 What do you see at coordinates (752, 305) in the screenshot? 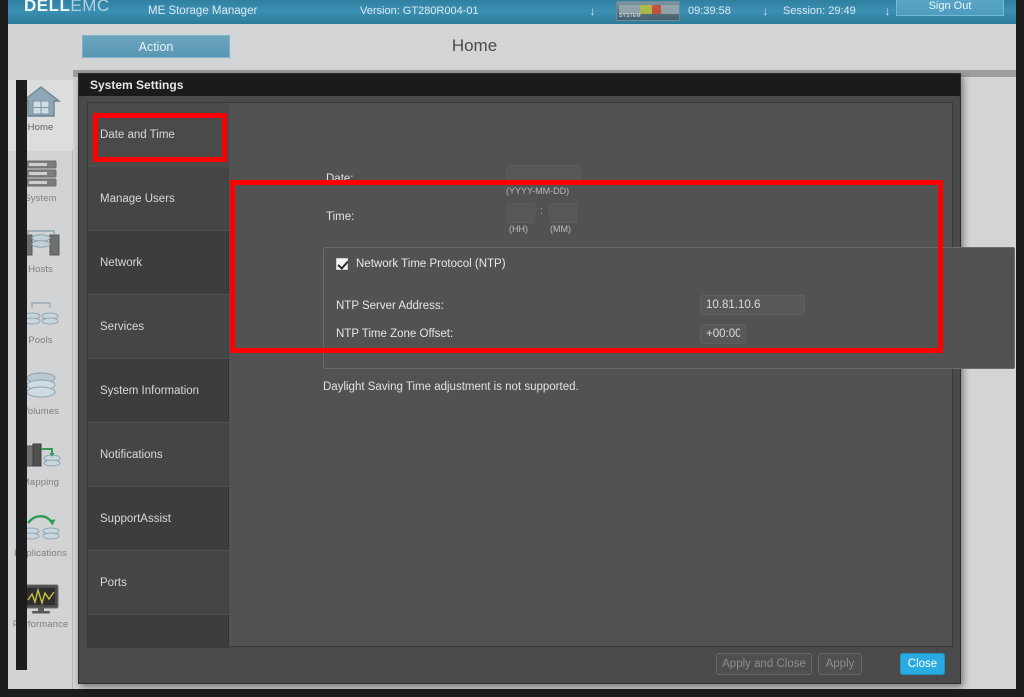
I see `ntp-server-input` at bounding box center [752, 305].